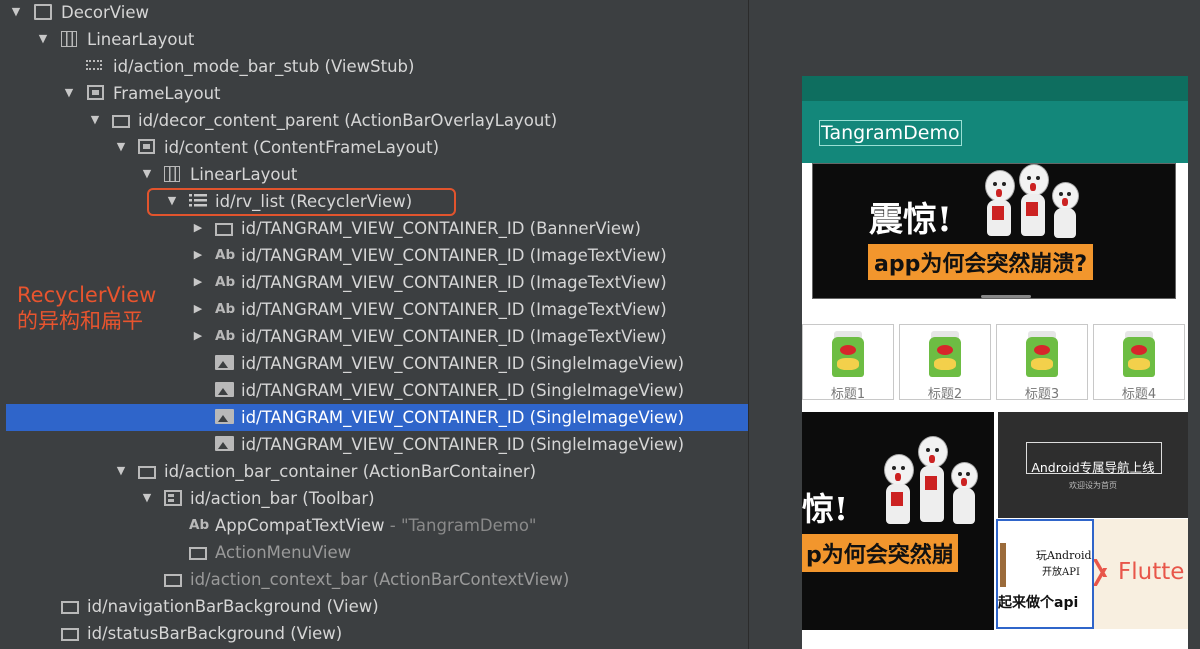  What do you see at coordinates (374, 13) in the screenshot?
I see `tree-node-decor-view: ▼ DecorView` at bounding box center [374, 13].